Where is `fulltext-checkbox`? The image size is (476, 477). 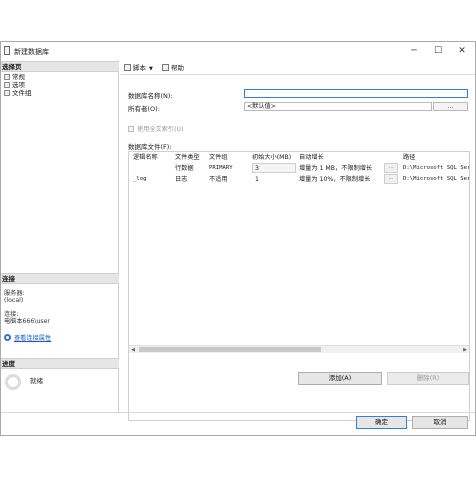
fulltext-checkbox is located at coordinates (131, 129).